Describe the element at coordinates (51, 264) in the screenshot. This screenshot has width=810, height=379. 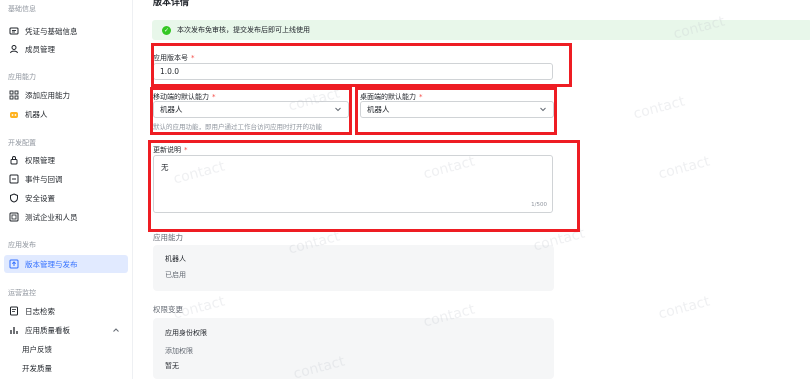
I see `sidebar-item-label: 版本管理与发布` at that location.